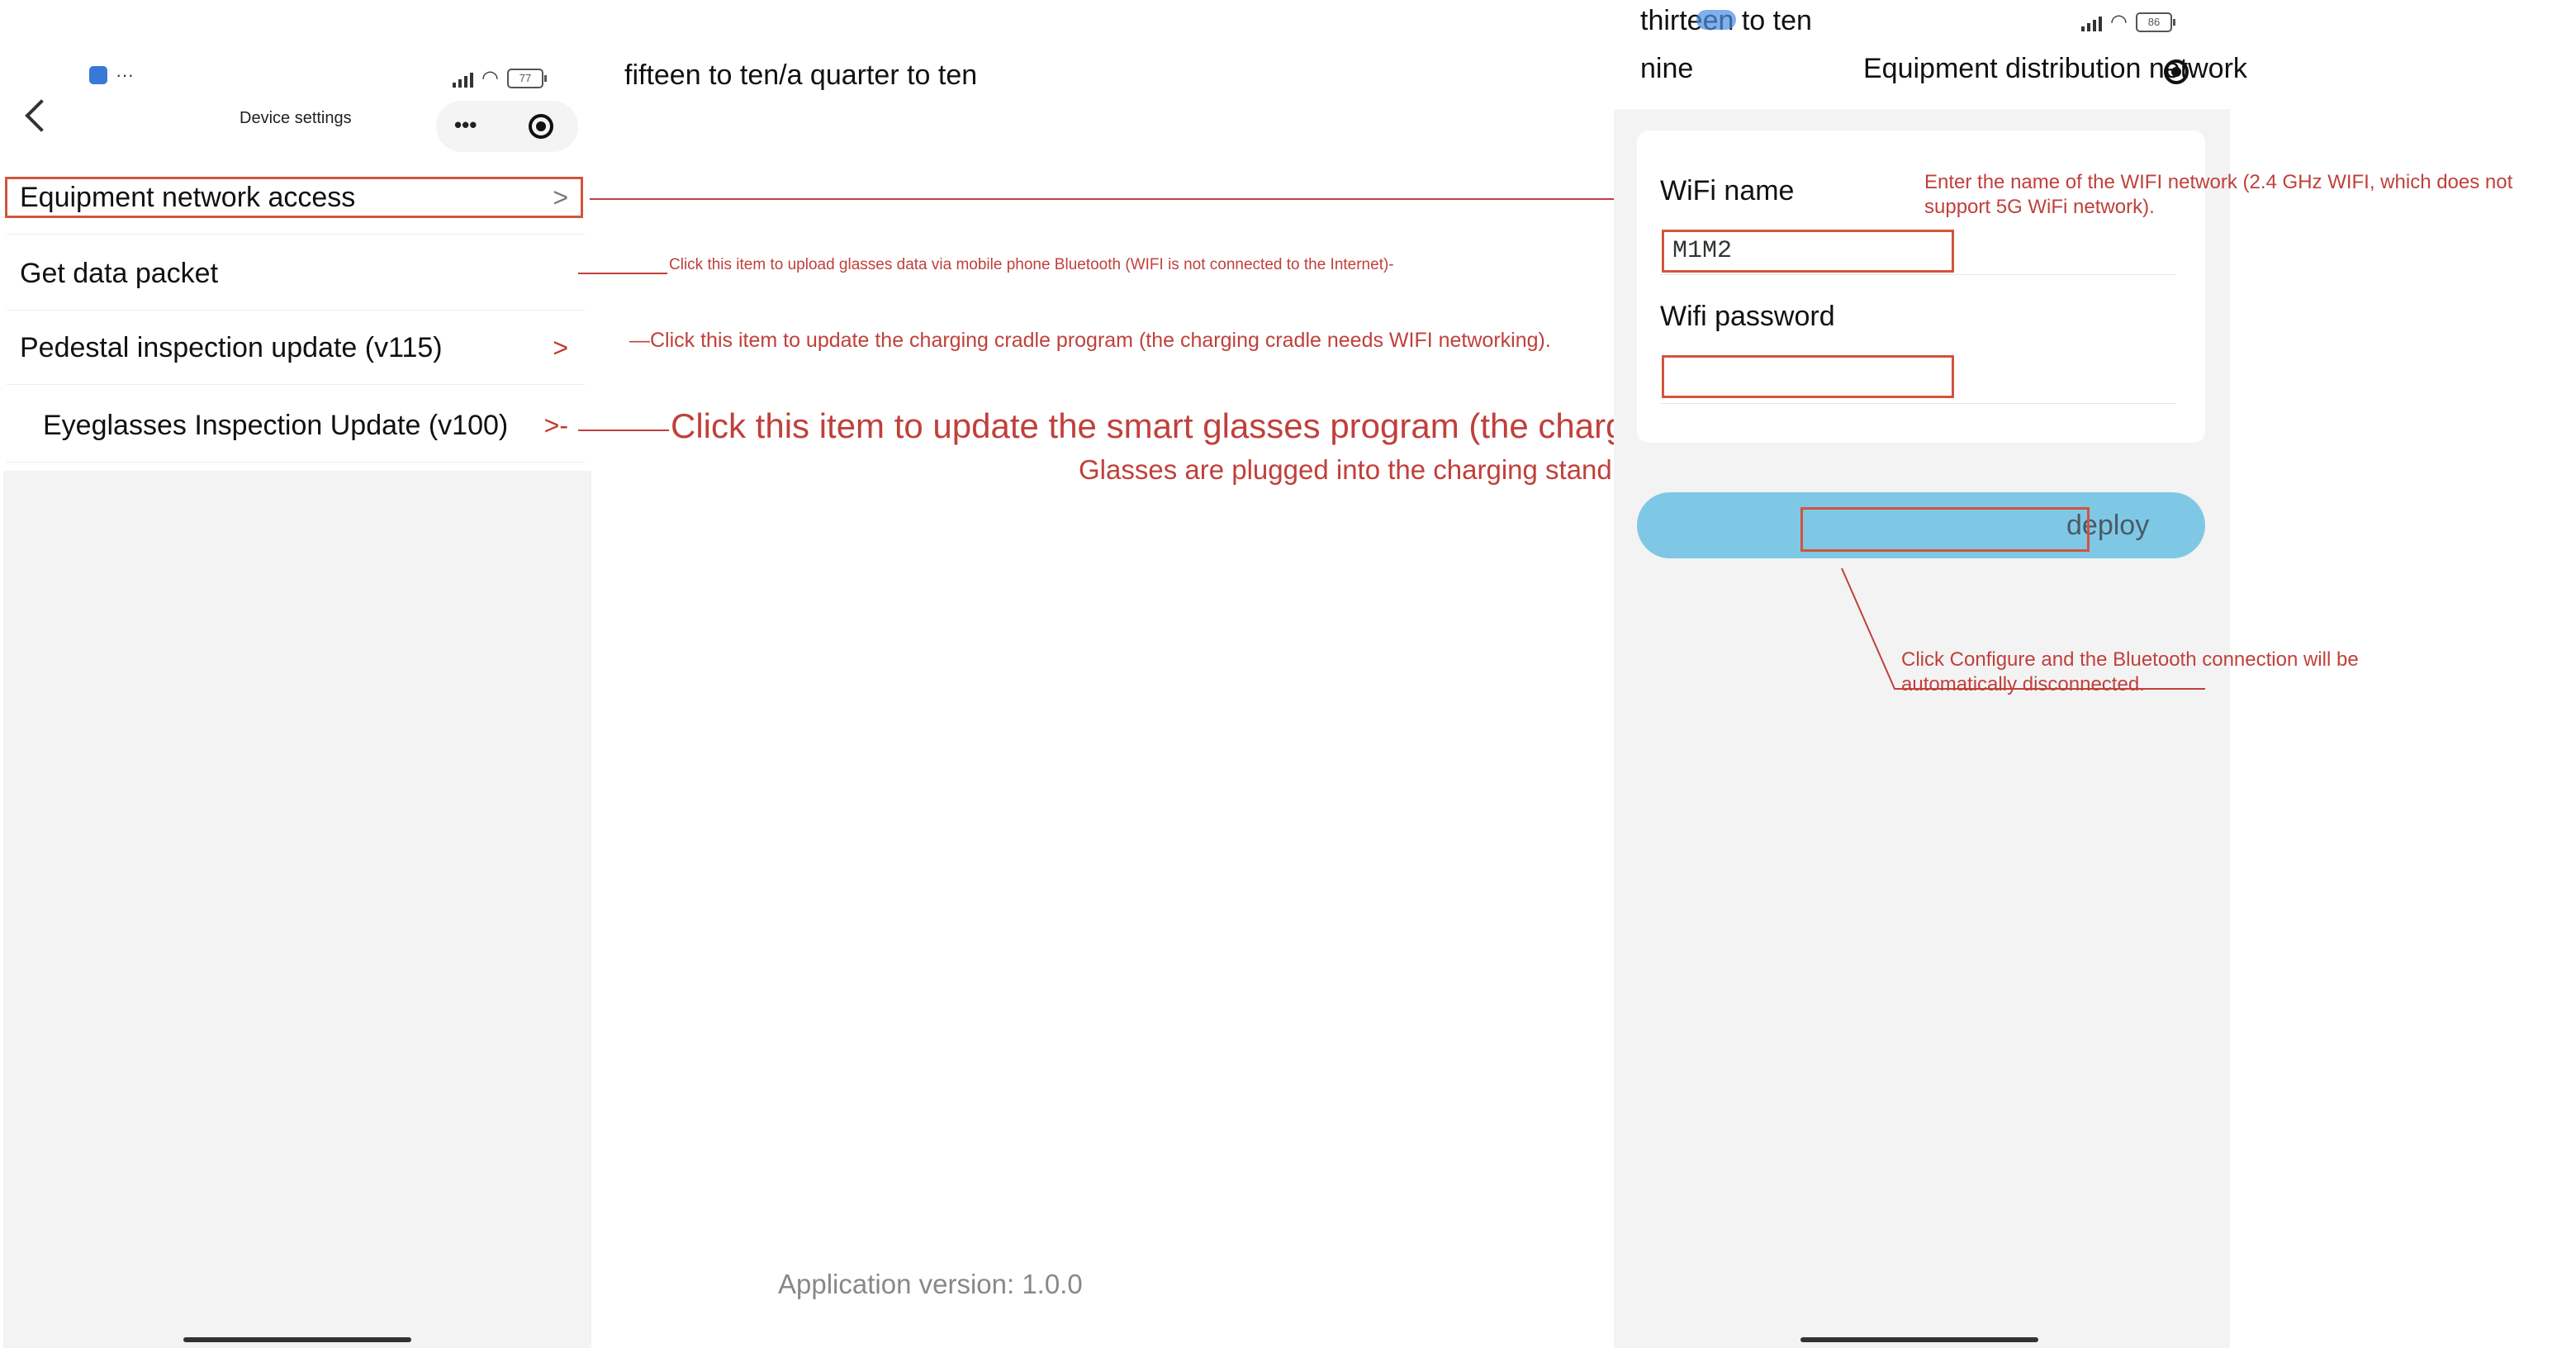 The width and height of the screenshot is (2576, 1348). Describe the element at coordinates (294, 197) in the screenshot. I see `highlight-box-network-access` at that location.